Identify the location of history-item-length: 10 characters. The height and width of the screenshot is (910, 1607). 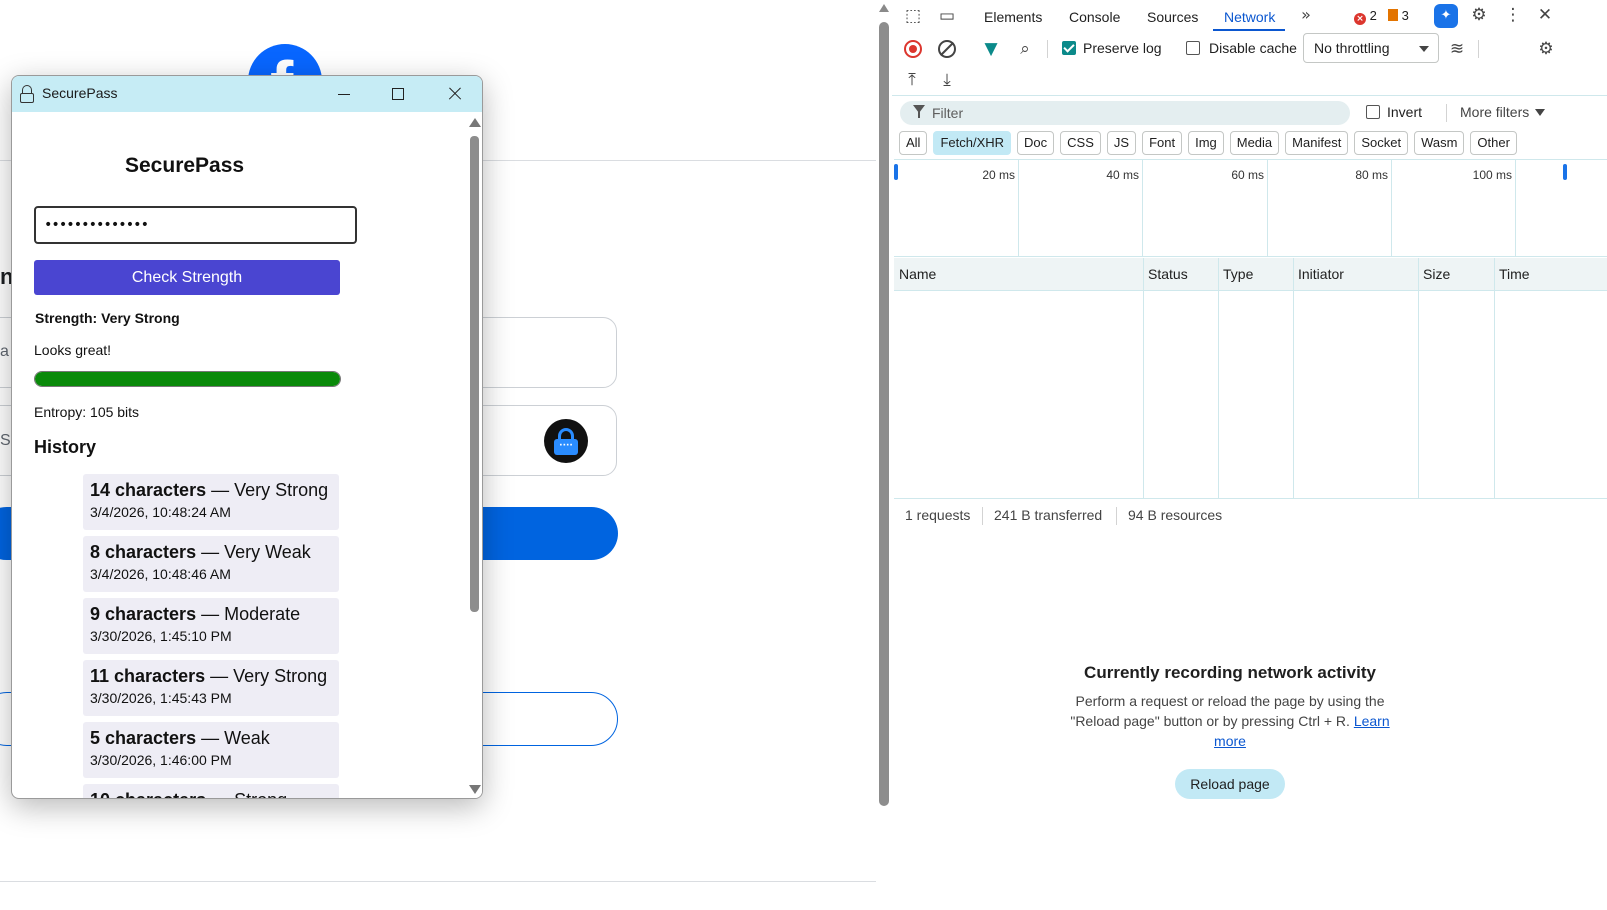
(148, 794).